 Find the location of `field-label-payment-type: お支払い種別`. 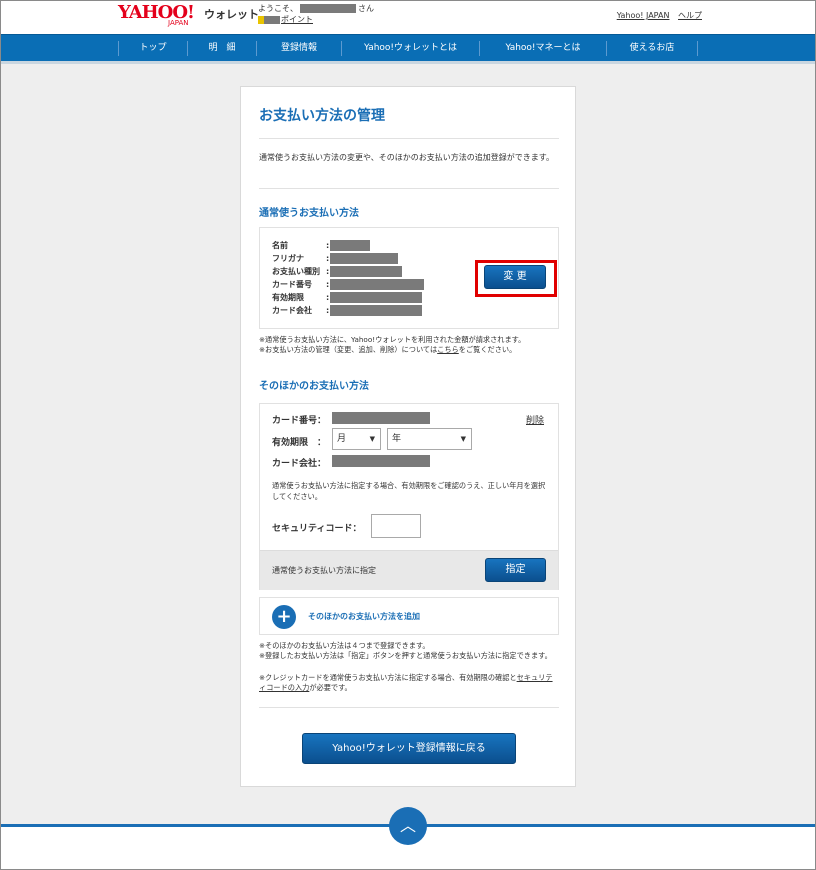

field-label-payment-type: お支払い種別 is located at coordinates (296, 271).